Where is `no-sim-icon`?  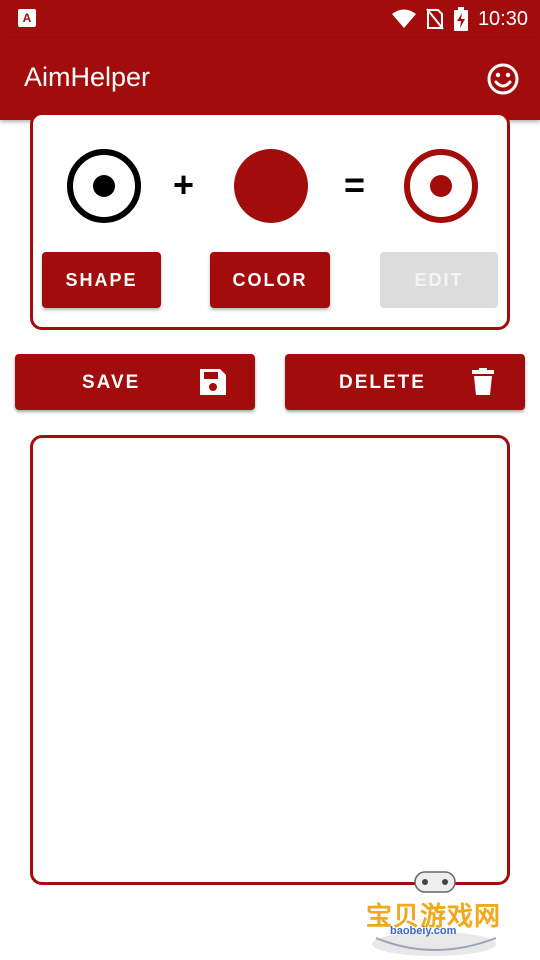
no-sim-icon is located at coordinates (435, 19).